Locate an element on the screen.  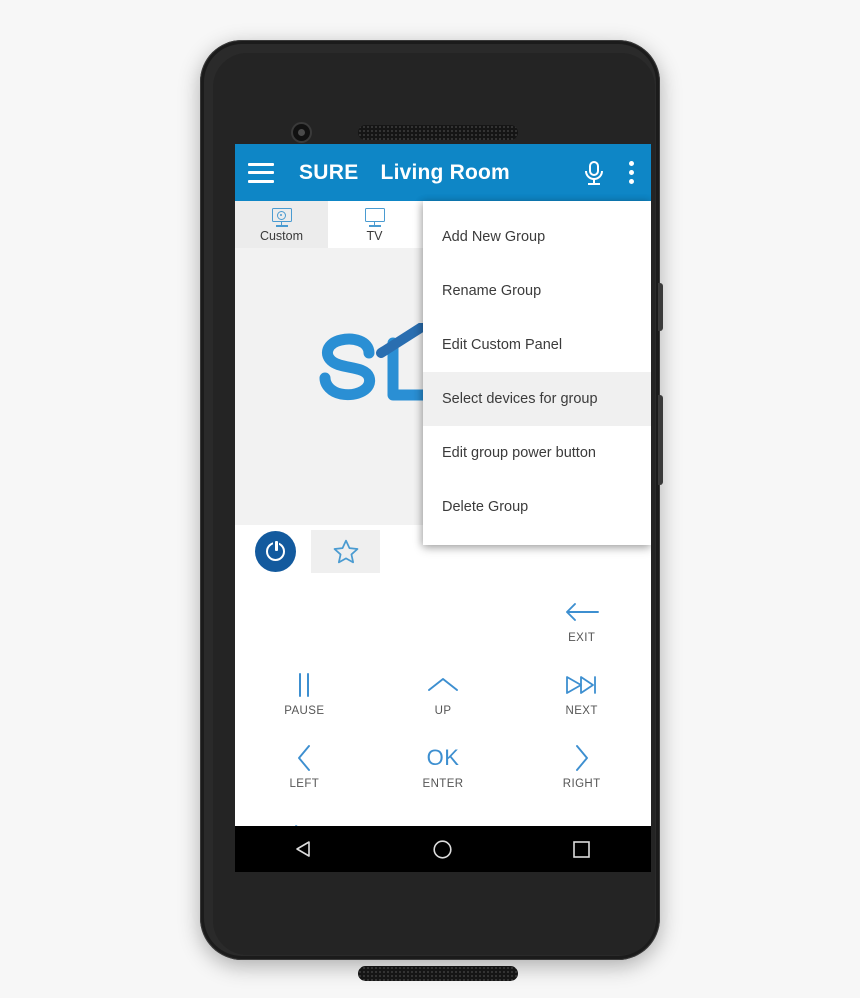
remote-key-up: UP is located at coordinates (443, 693).